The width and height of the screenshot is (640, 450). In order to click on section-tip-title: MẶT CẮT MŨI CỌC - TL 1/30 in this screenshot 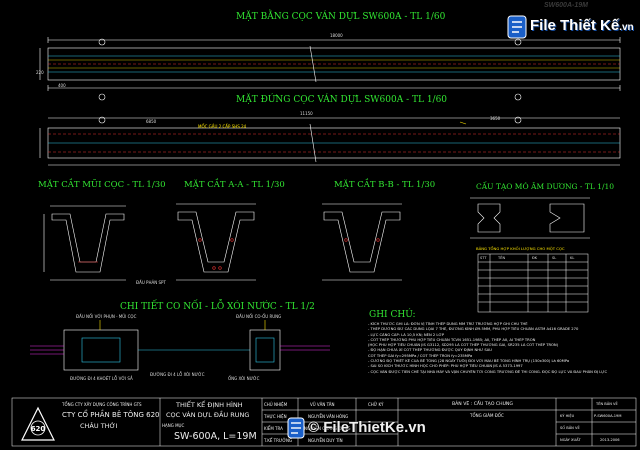, I will do `click(102, 185)`.